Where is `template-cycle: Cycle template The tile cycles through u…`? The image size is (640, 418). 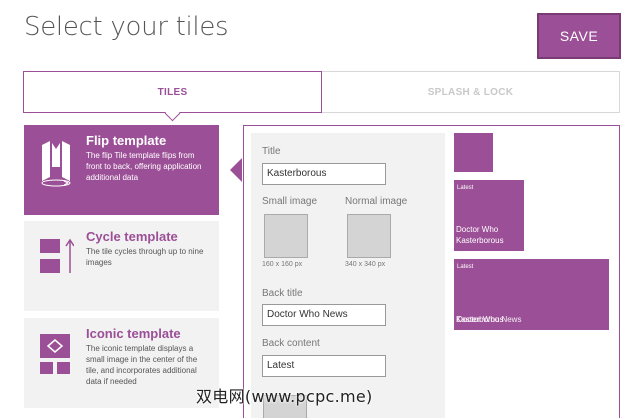
template-cycle: Cycle template The tile cycles through u… is located at coordinates (121, 266).